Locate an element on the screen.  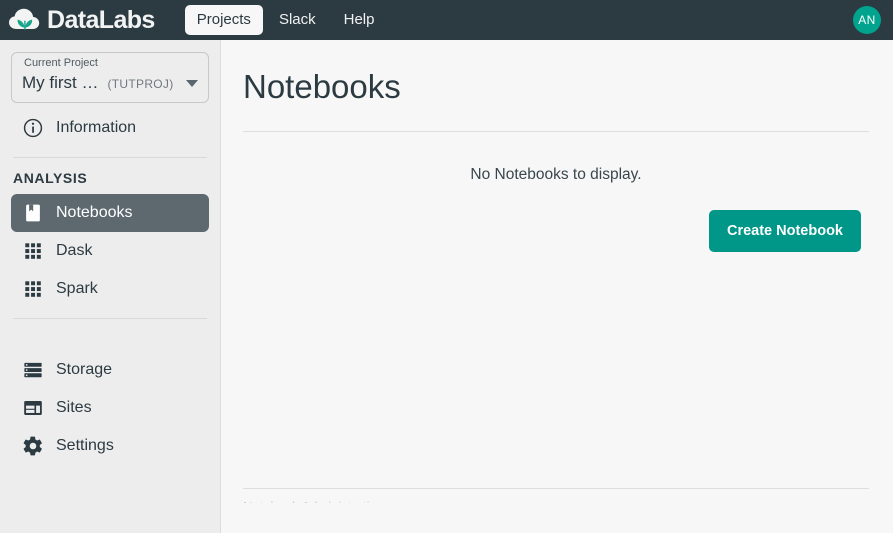
sidebar-item-dask: Dask is located at coordinates (110, 251).